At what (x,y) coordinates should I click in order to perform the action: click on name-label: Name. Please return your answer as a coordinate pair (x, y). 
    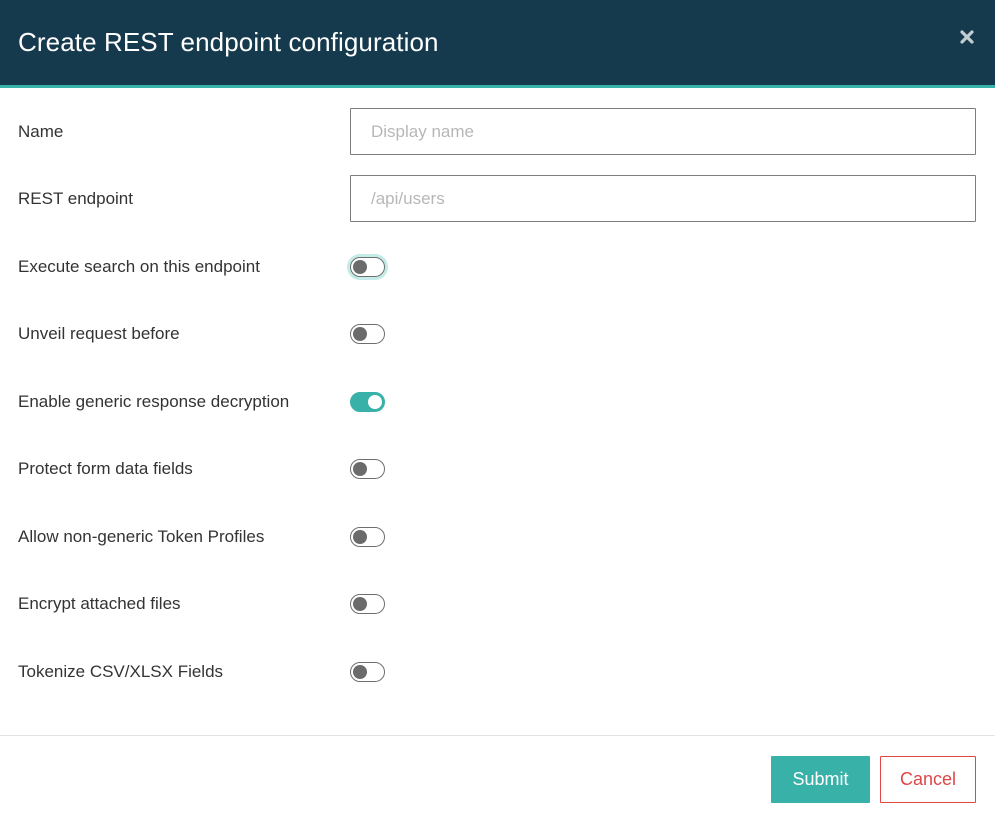
    Looking at the image, I should click on (41, 131).